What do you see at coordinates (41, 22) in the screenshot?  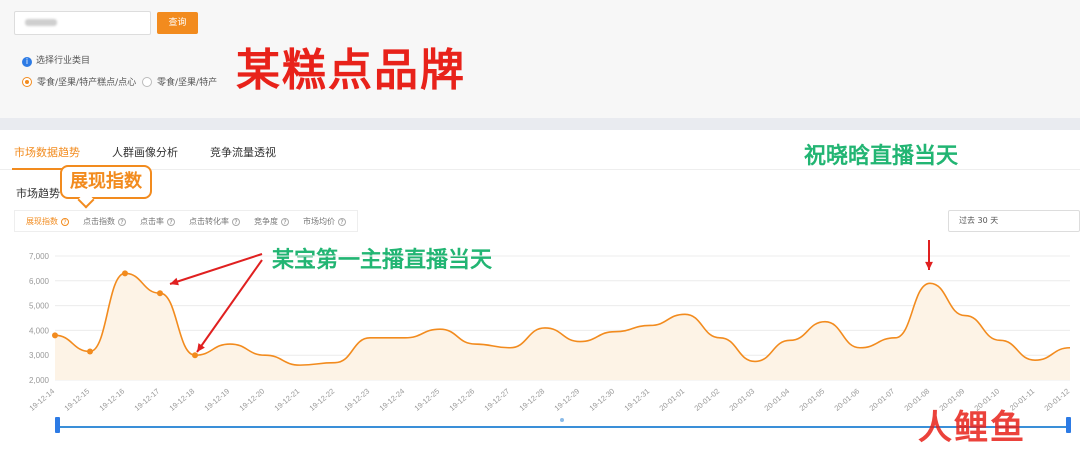 I see `masked-text` at bounding box center [41, 22].